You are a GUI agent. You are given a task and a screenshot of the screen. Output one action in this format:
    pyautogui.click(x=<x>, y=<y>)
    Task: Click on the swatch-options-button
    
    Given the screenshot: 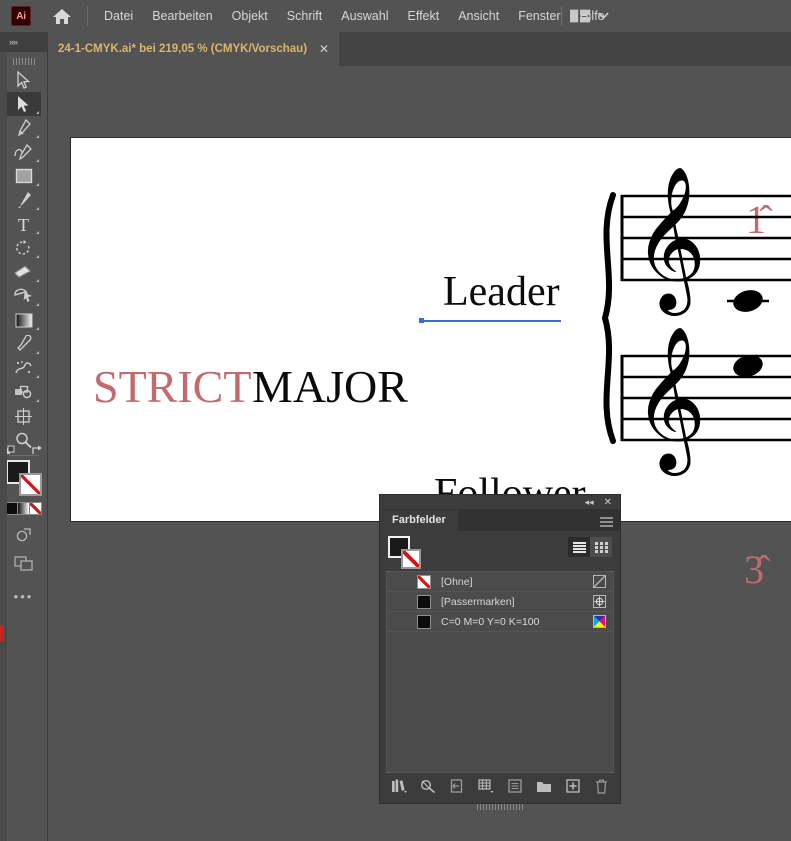 What is the action you would take?
    pyautogui.click(x=515, y=786)
    